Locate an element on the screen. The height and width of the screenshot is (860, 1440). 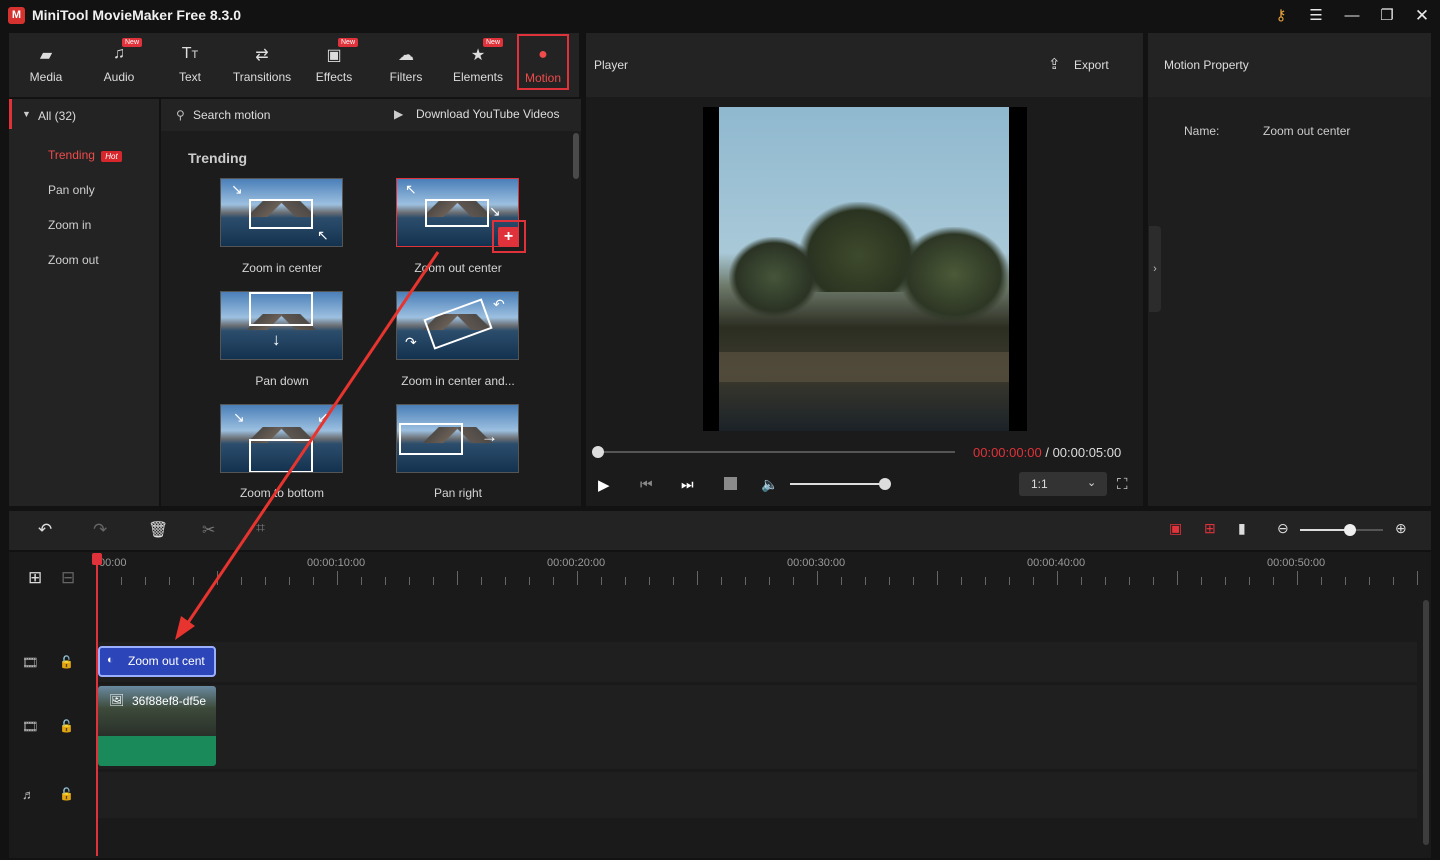
maximize-icon: ❐ is located at coordinates (1387, 16).